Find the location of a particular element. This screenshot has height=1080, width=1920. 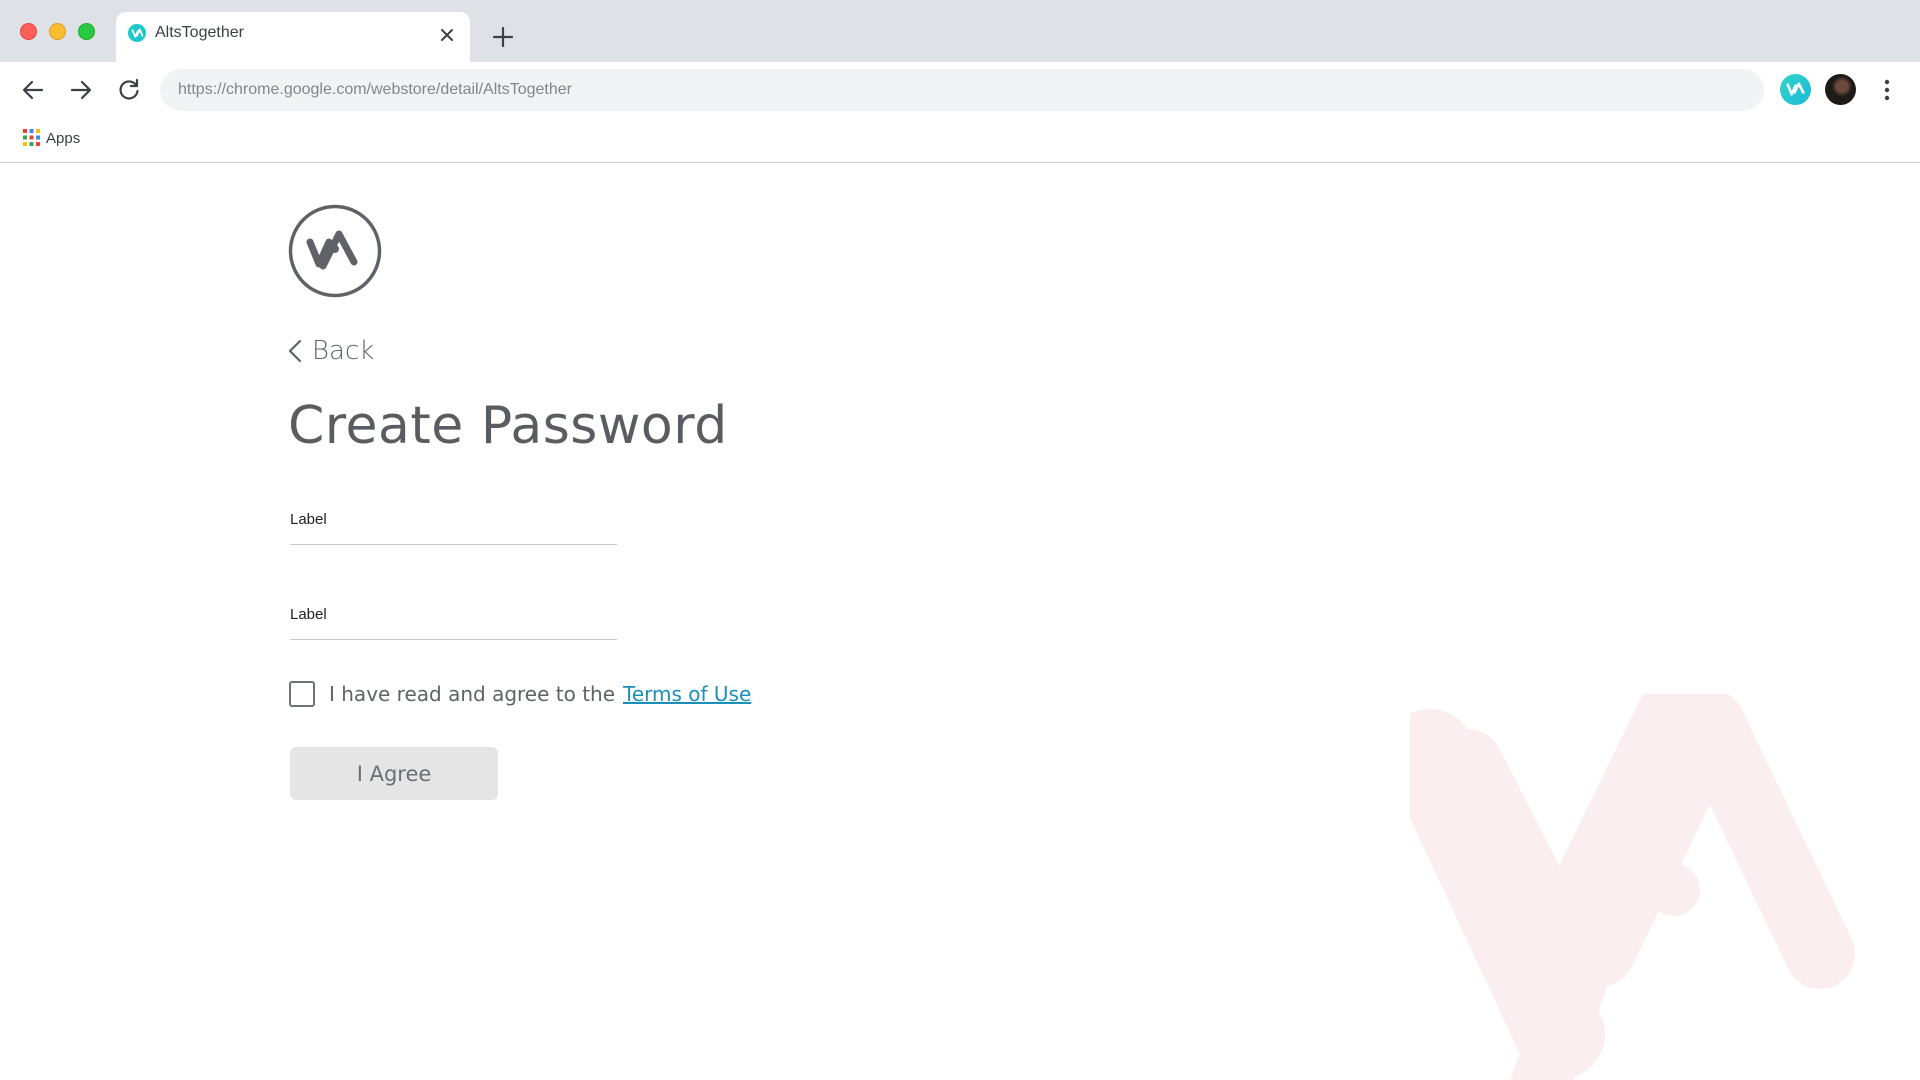

arrow-right-icon is located at coordinates (81, 90).